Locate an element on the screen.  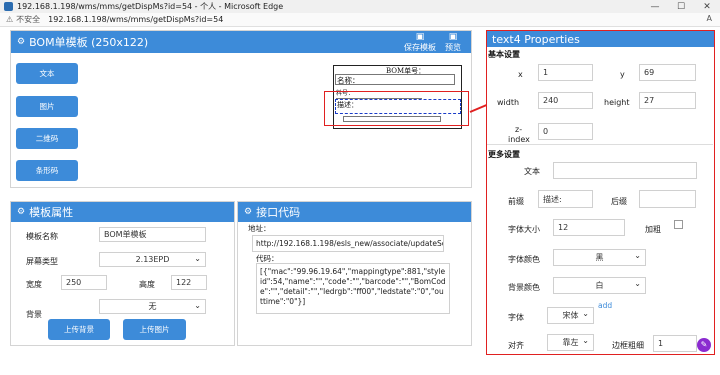
canvas-panel-header: ⚙ BOM单模板 (250x122) is located at coordinates (241, 42).